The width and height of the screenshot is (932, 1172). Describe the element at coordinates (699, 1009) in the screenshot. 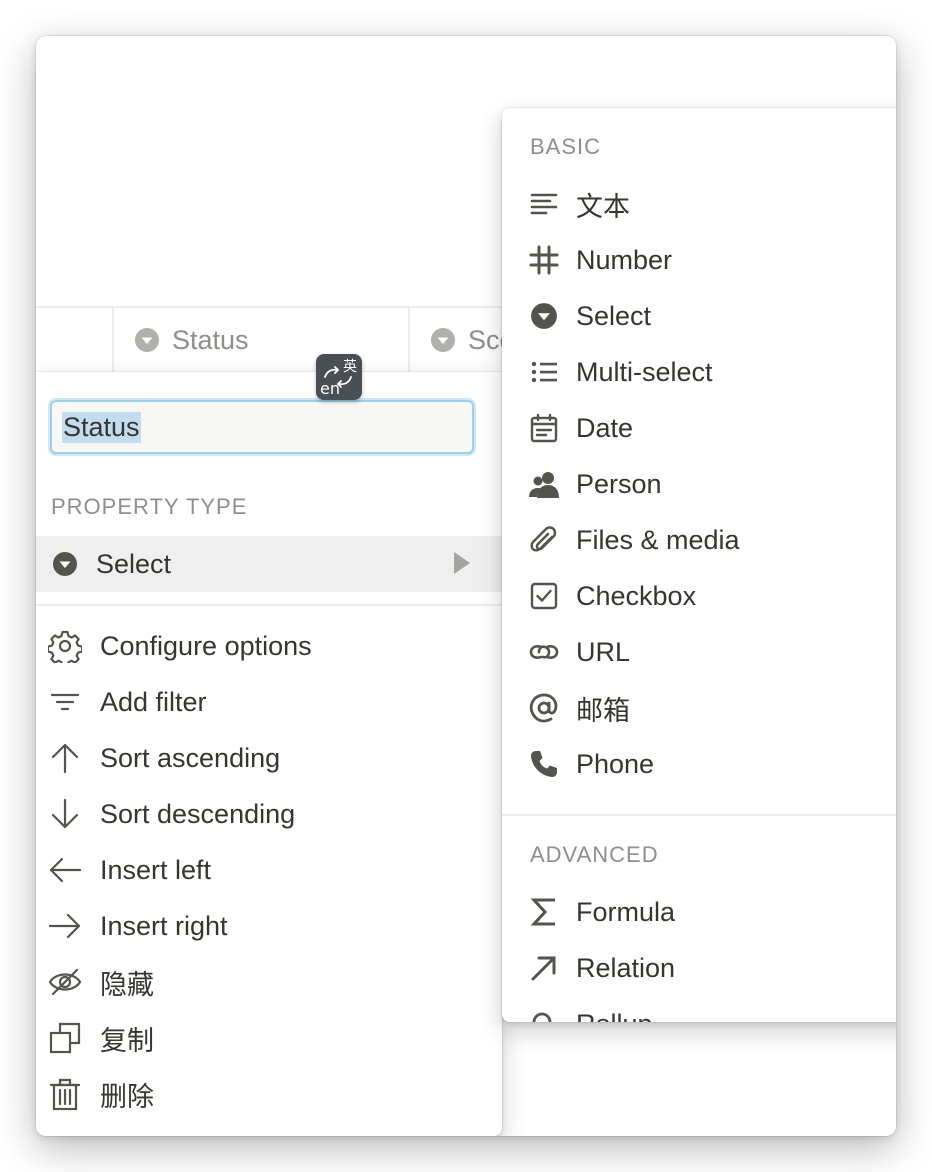

I see `type-option-rollup: Rollup` at that location.